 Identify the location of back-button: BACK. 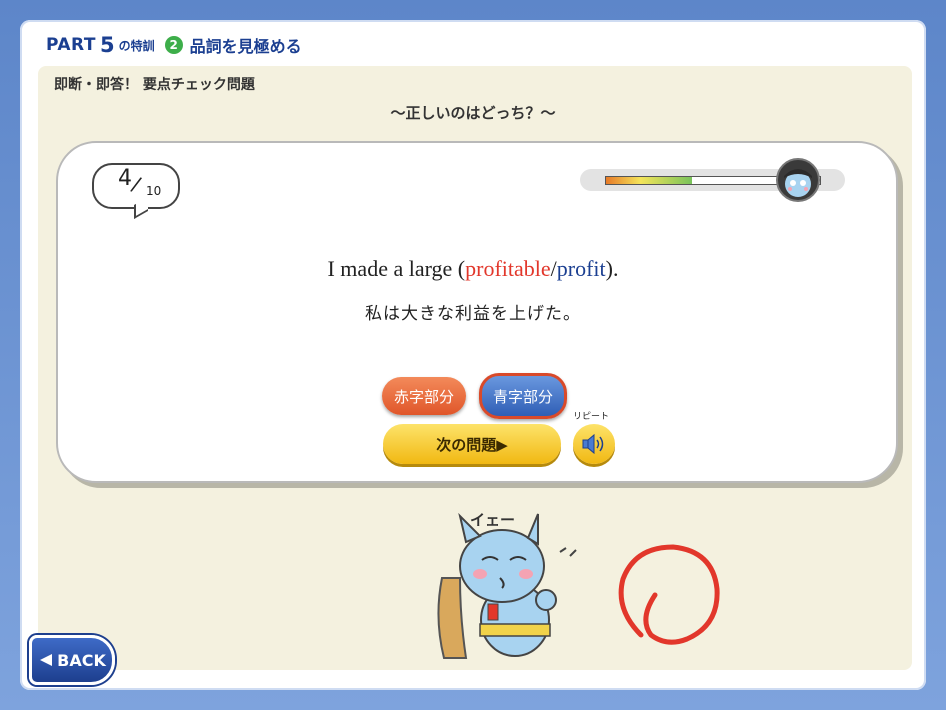
(72, 660).